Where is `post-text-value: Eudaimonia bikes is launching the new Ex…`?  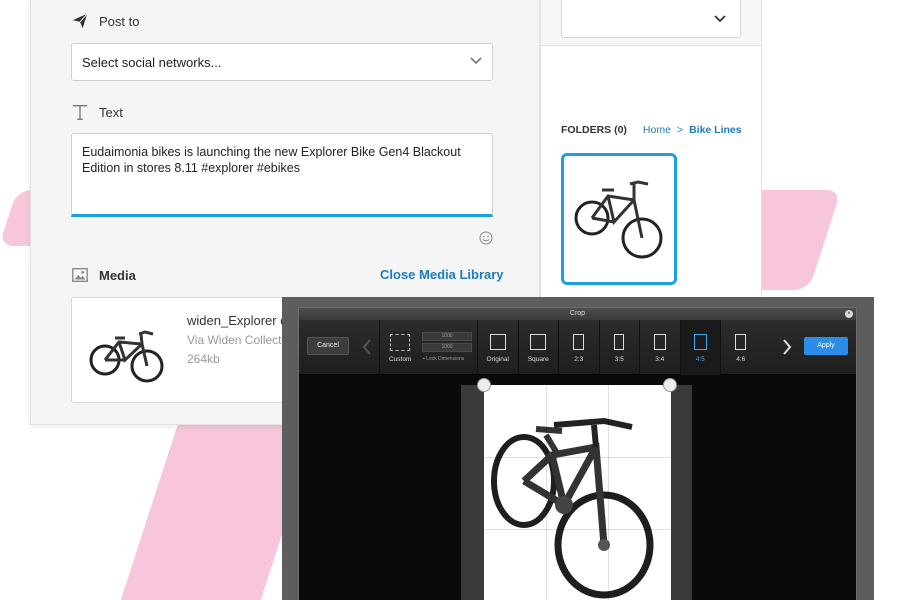
post-text-value: Eudaimonia bikes is launching the new Ex… is located at coordinates (271, 160).